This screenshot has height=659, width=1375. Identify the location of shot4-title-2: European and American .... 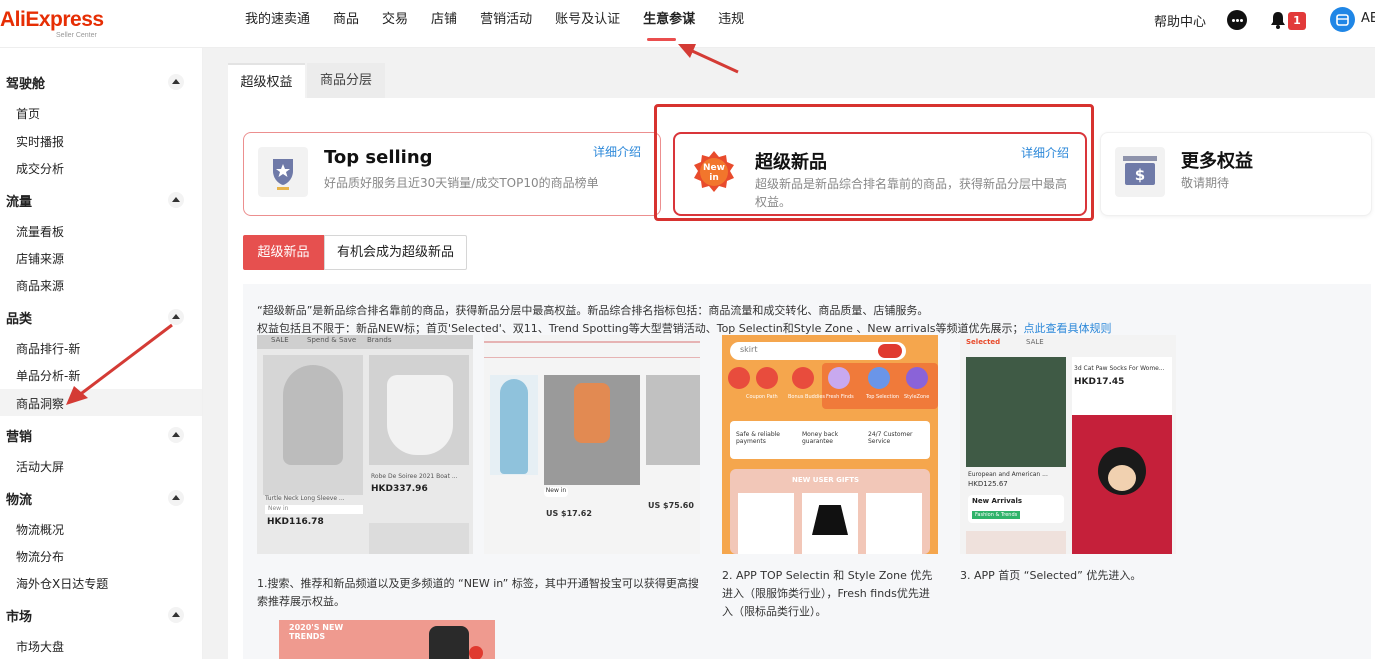
(1008, 474).